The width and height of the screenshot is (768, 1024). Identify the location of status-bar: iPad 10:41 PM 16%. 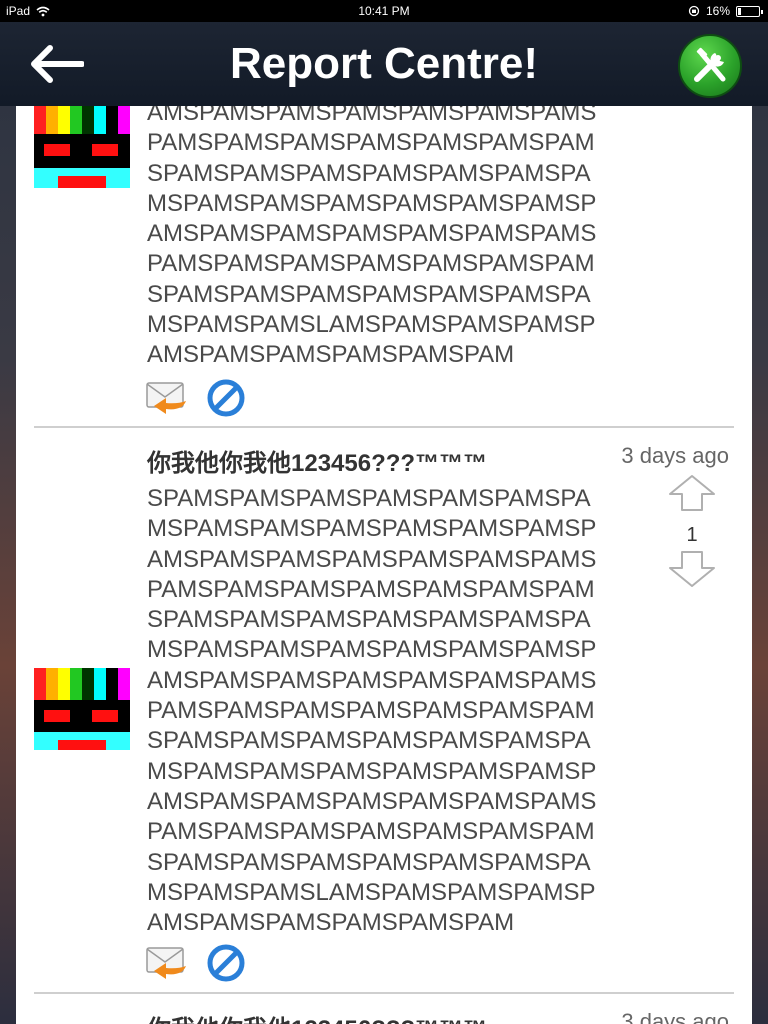
(384, 11).